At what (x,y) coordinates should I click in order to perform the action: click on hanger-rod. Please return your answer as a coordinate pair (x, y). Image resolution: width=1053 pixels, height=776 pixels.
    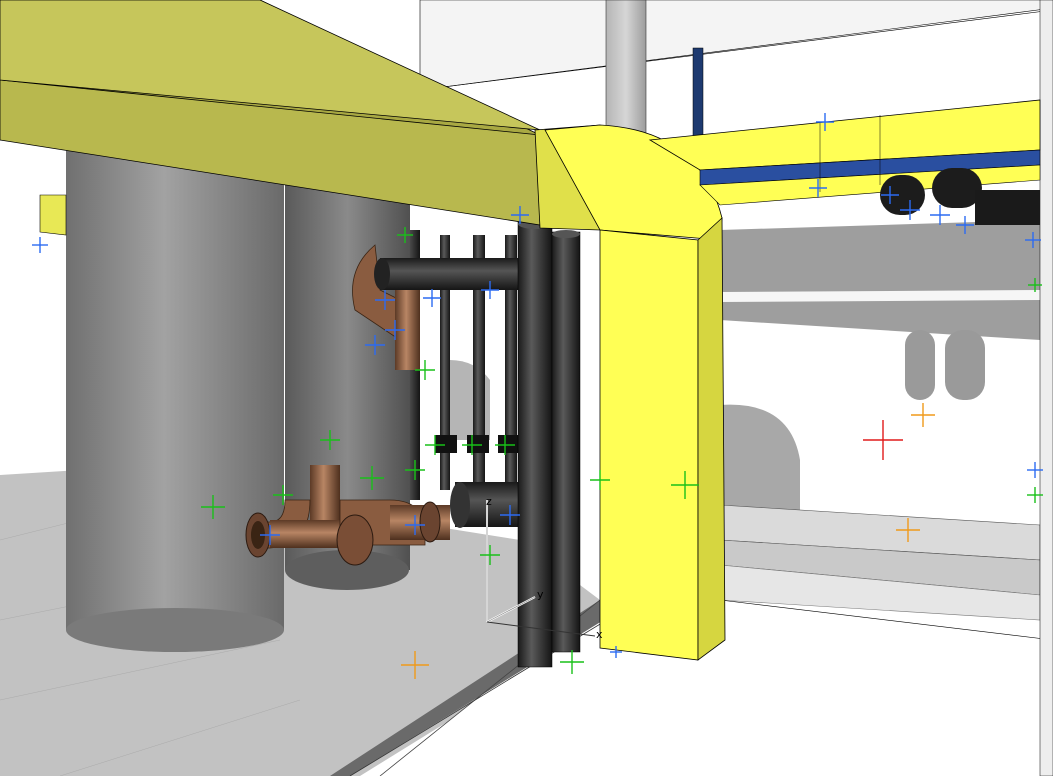
    Looking at the image, I should click on (698, 95).